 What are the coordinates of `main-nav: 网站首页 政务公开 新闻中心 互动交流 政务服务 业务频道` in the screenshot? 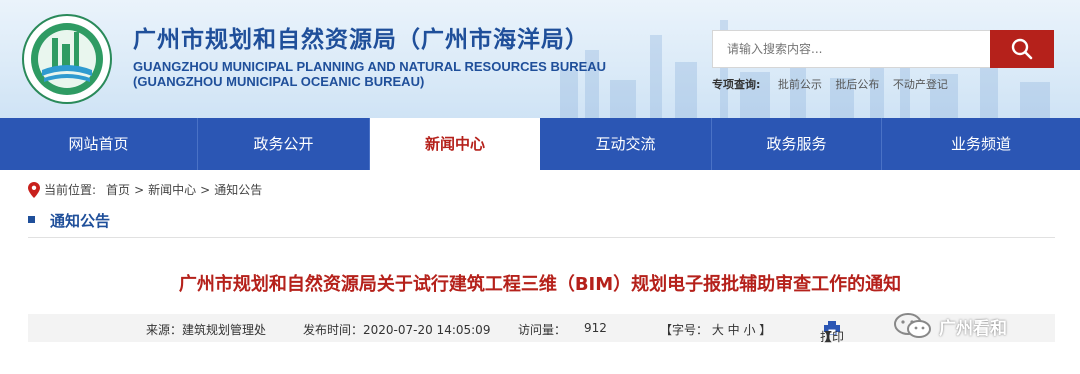 It's located at (540, 144).